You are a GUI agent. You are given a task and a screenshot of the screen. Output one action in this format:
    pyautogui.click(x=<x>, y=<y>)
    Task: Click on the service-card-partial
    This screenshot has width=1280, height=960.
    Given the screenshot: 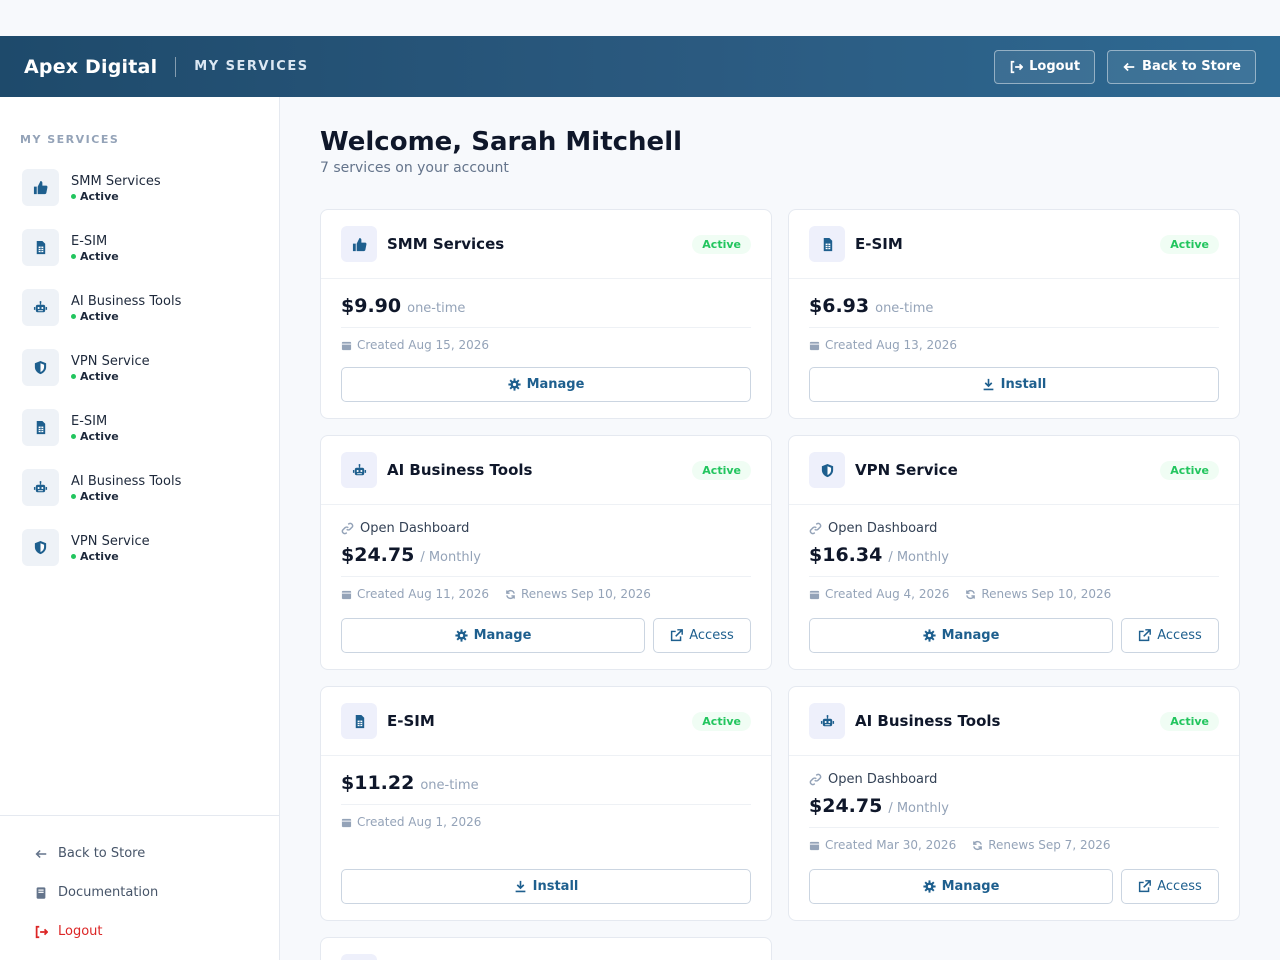 What is the action you would take?
    pyautogui.click(x=546, y=948)
    